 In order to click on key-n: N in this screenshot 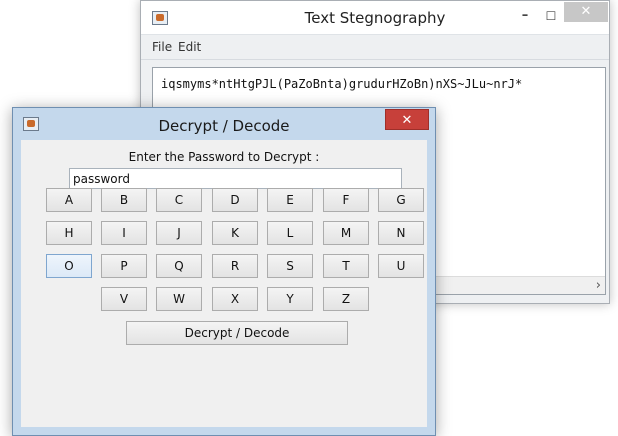, I will do `click(401, 233)`.